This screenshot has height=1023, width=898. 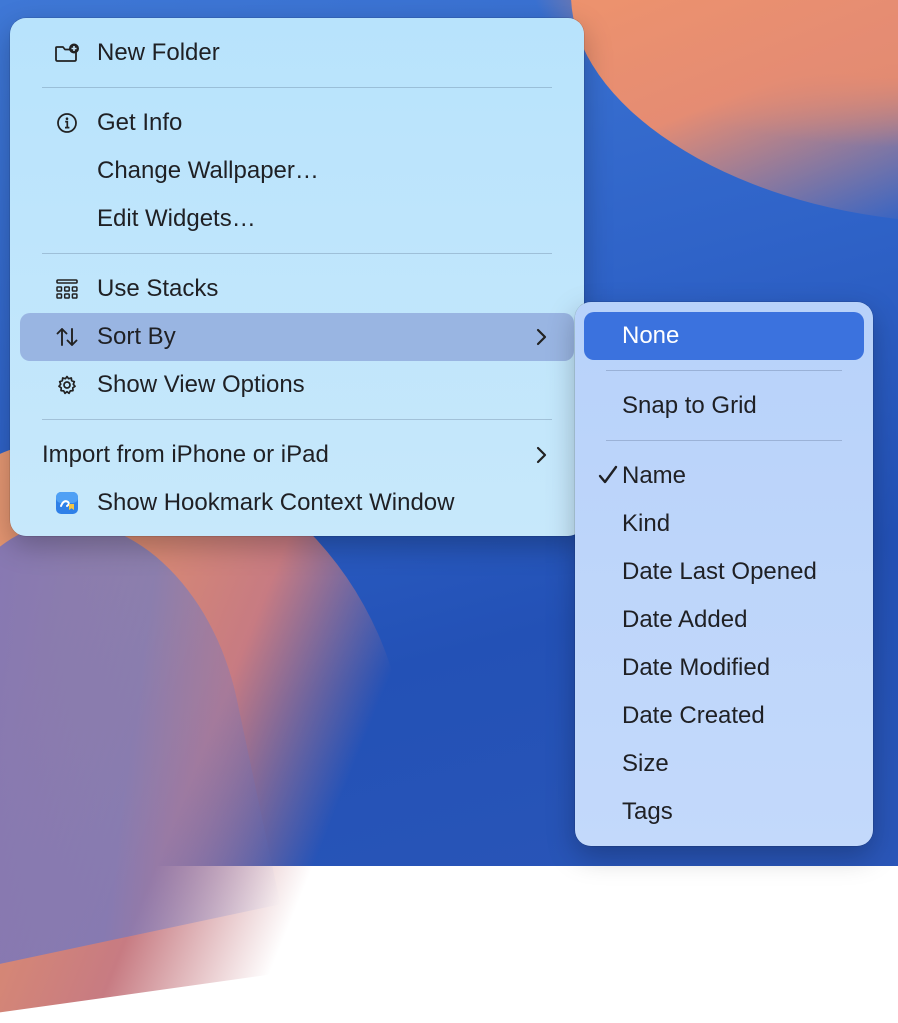 What do you see at coordinates (297, 123) in the screenshot?
I see `menu-item-get-info: Get Info` at bounding box center [297, 123].